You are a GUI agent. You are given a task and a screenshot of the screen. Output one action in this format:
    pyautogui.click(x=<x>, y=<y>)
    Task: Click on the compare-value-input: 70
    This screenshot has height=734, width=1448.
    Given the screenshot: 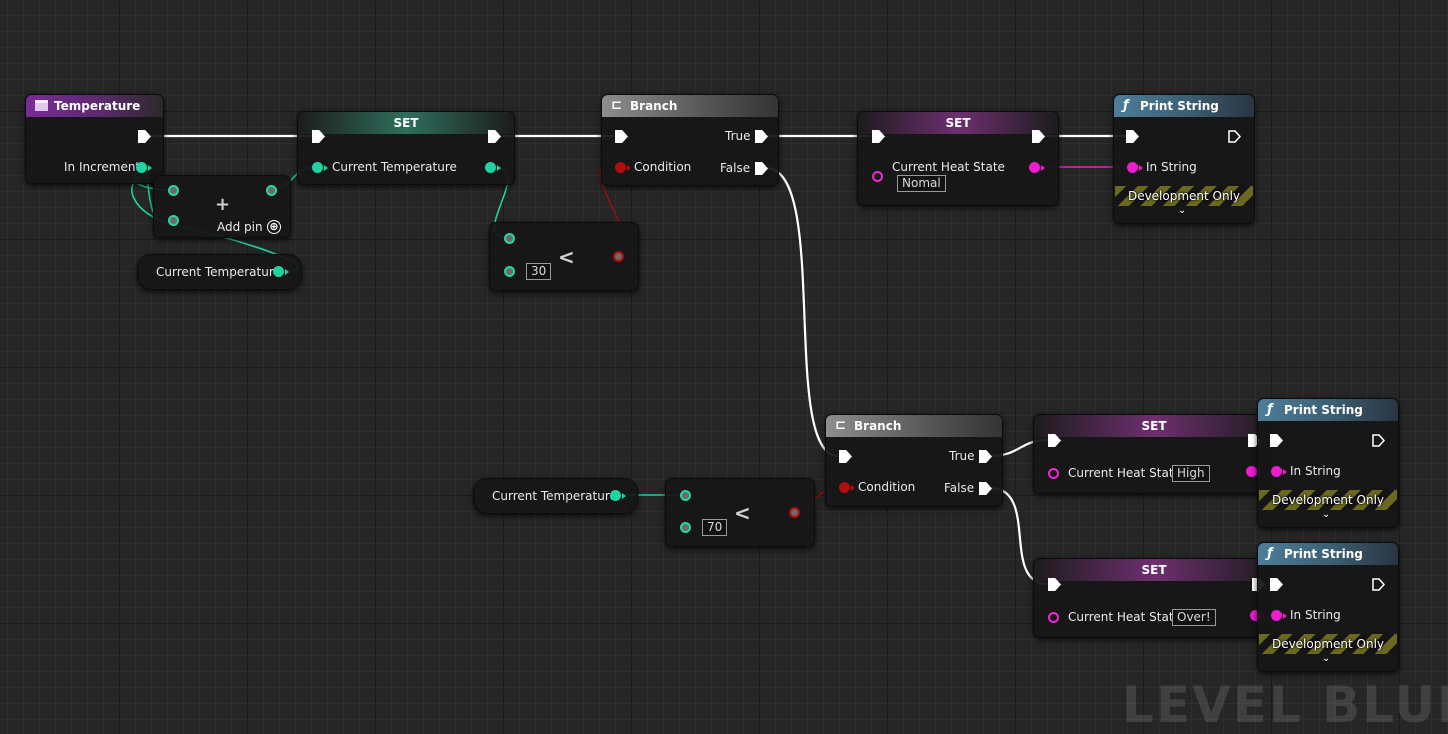 What is the action you would take?
    pyautogui.click(x=715, y=527)
    